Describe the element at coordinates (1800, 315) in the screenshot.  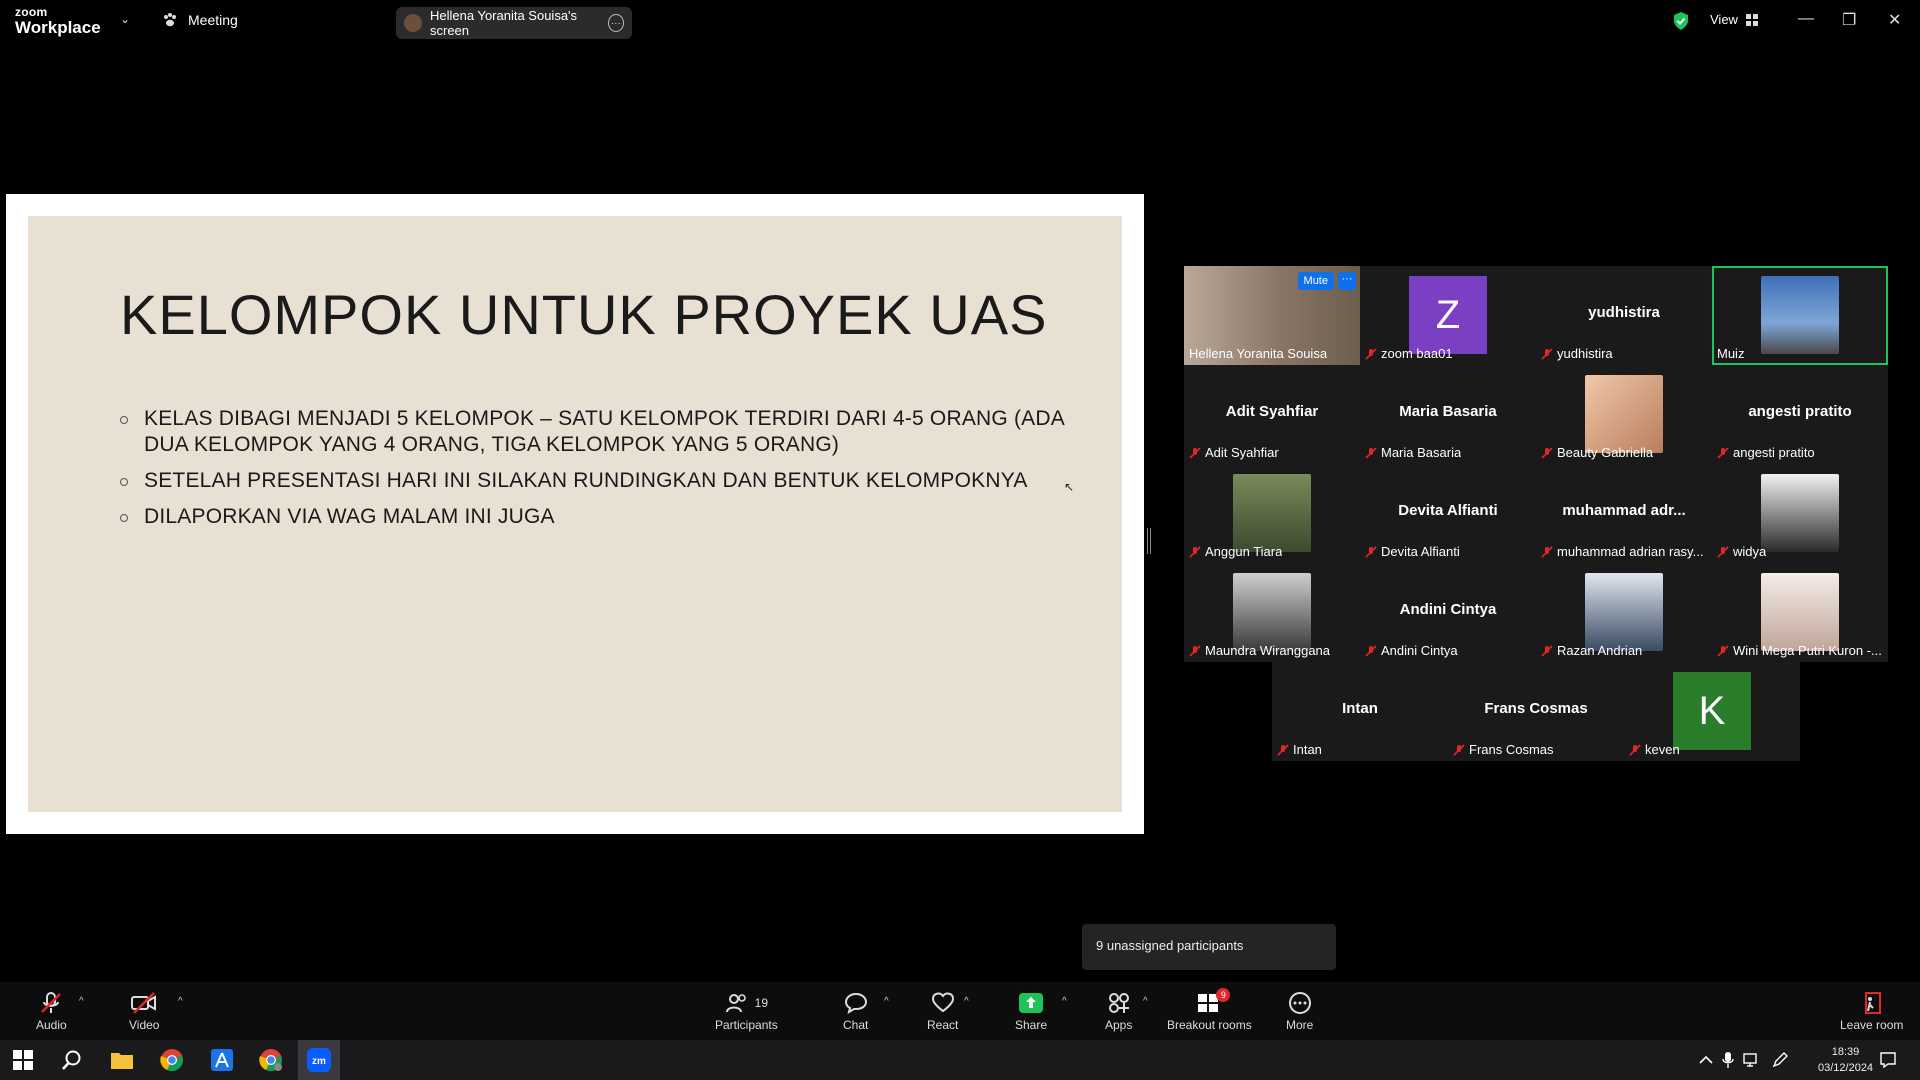
I see `participant-tile: Muiz` at that location.